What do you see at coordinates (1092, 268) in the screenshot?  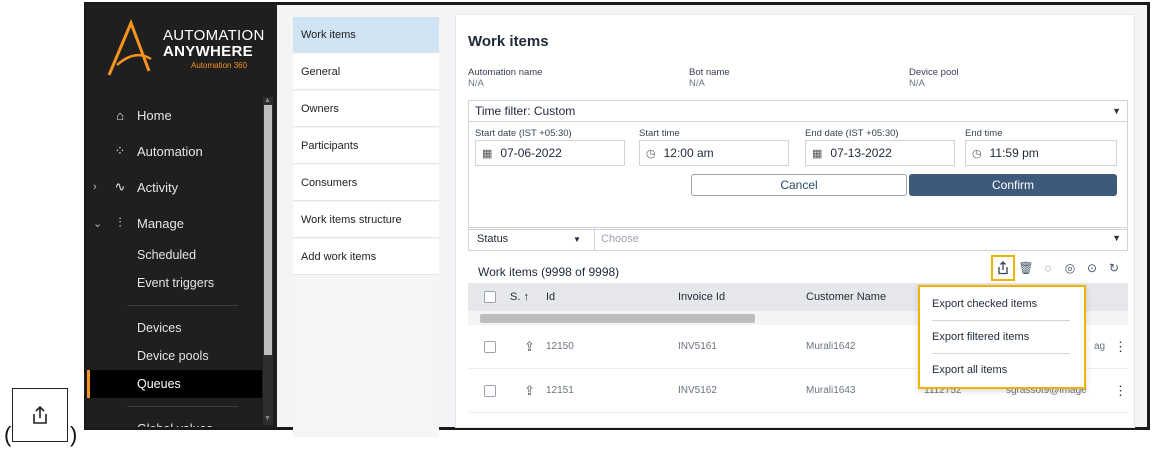 I see `visibility-icon: ⊙` at bounding box center [1092, 268].